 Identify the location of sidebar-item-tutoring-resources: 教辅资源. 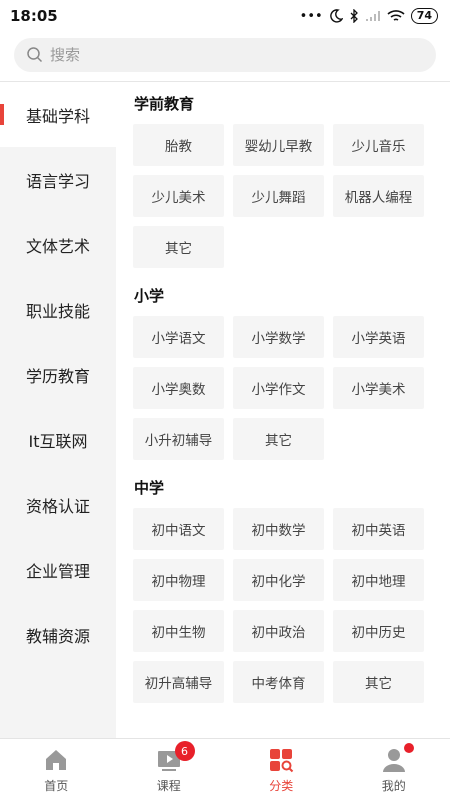
(58, 634).